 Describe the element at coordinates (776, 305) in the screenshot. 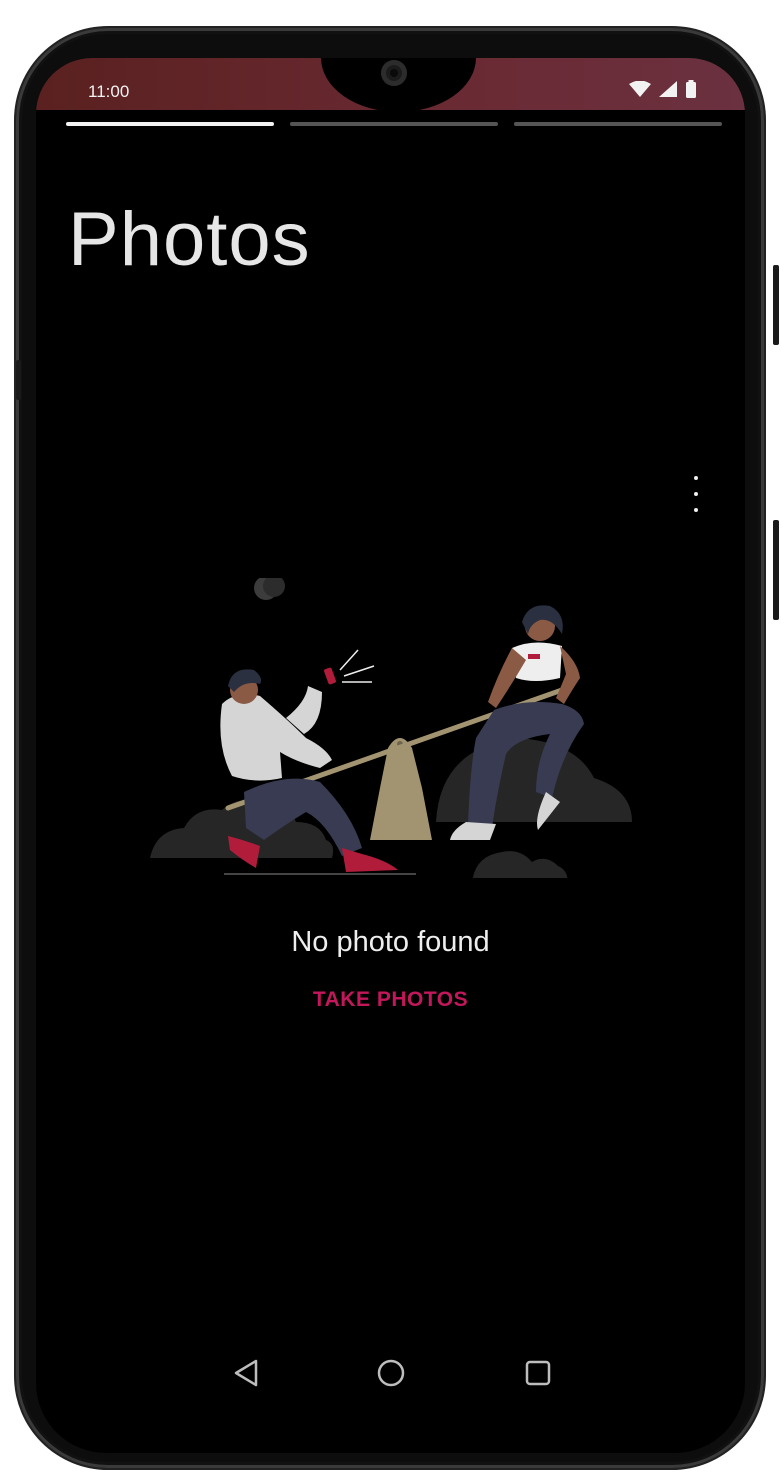

I see `power-button` at that location.